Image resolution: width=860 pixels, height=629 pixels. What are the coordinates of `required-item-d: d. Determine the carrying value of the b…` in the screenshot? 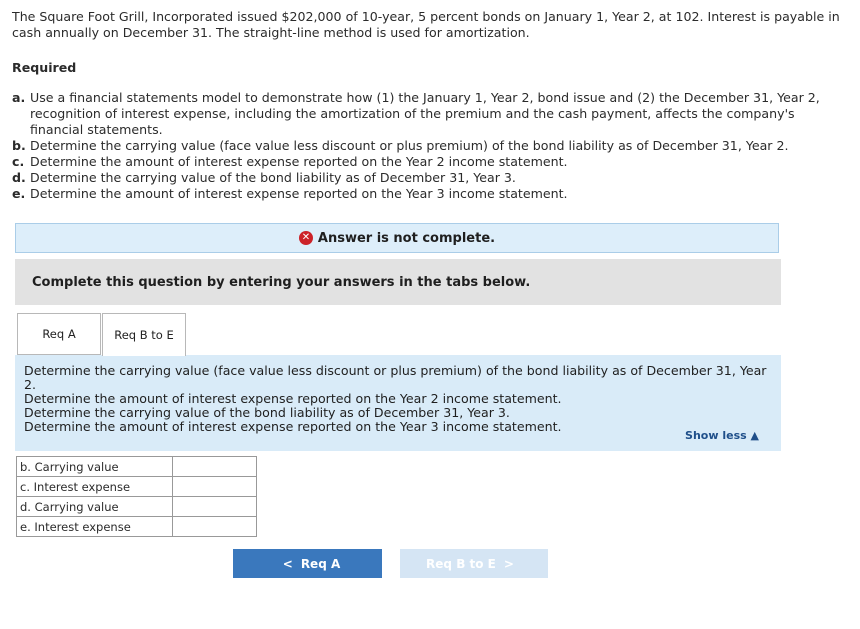 It's located at (429, 178).